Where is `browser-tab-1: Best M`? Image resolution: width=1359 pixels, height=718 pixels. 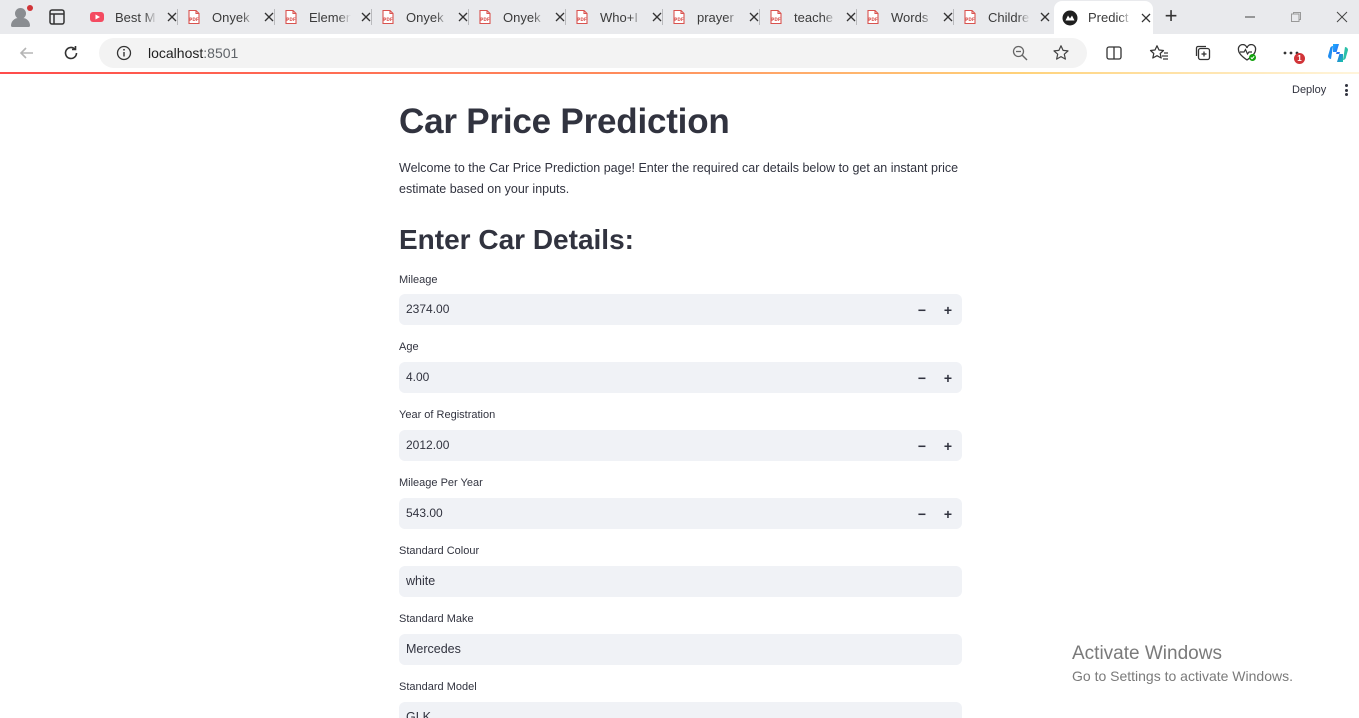 browser-tab-1: Best M is located at coordinates (129, 17).